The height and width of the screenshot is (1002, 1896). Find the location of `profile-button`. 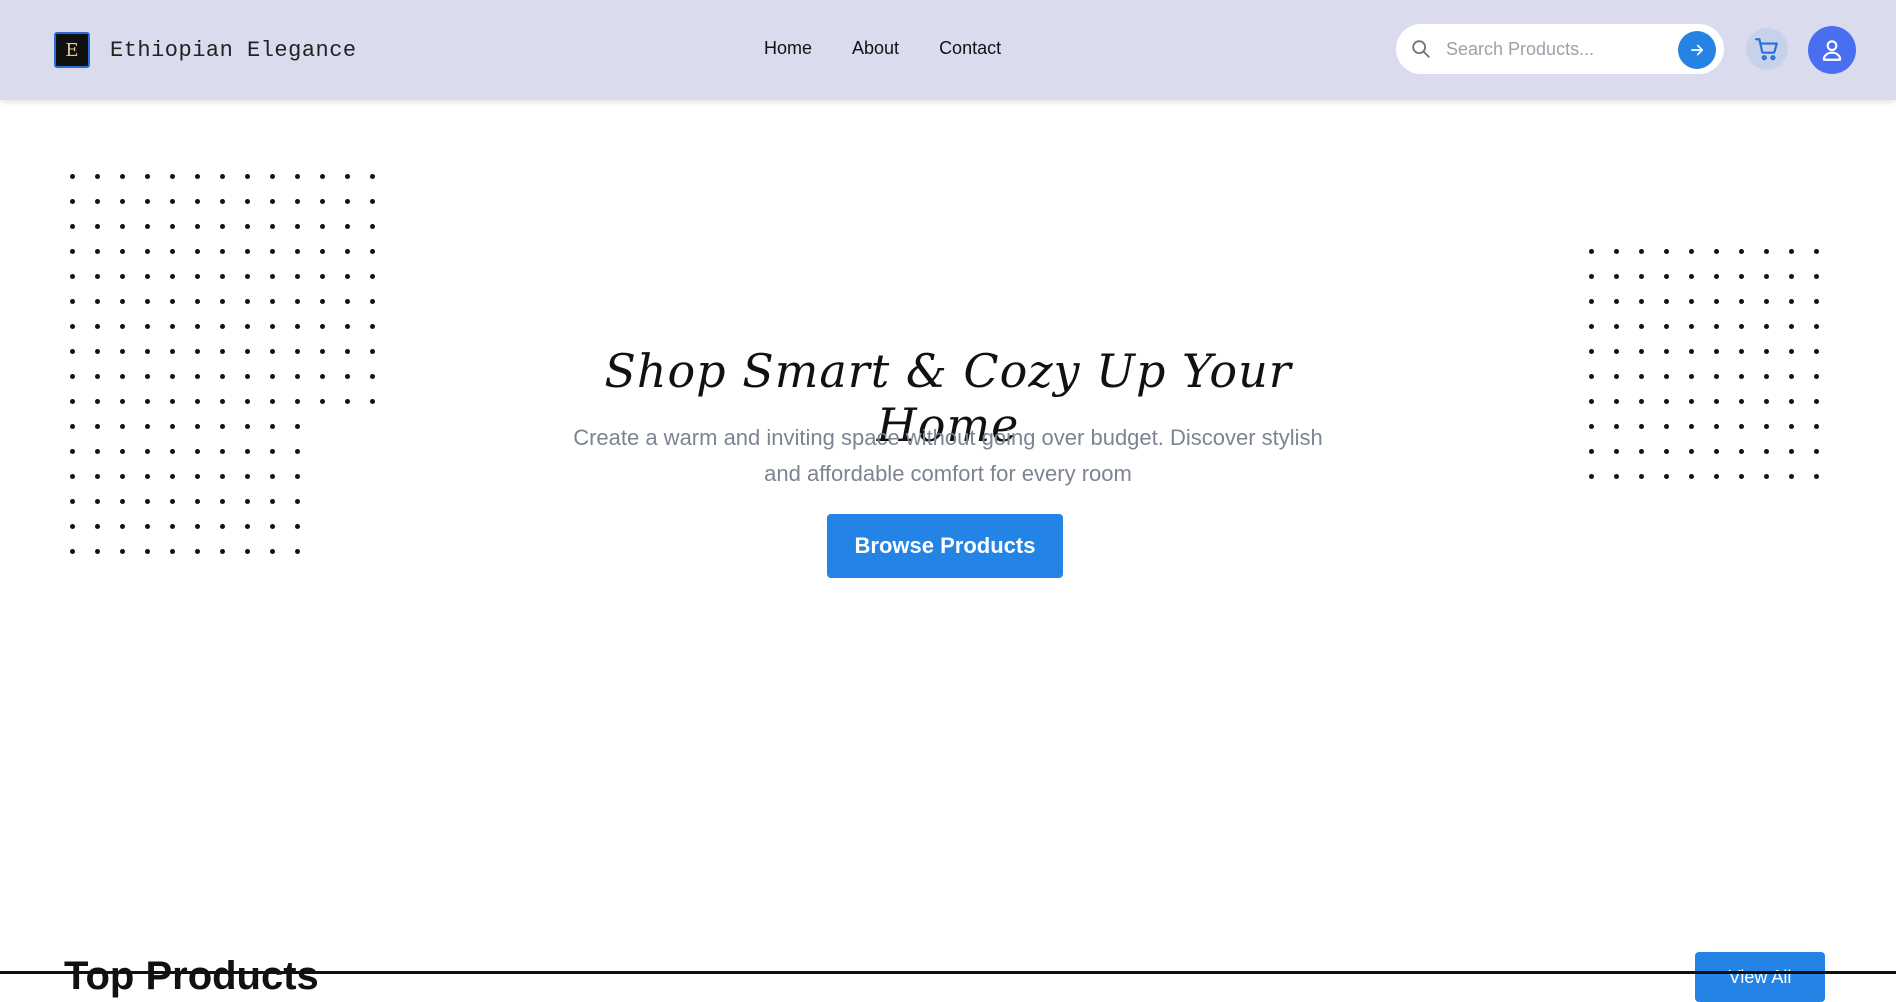

profile-button is located at coordinates (1832, 50).